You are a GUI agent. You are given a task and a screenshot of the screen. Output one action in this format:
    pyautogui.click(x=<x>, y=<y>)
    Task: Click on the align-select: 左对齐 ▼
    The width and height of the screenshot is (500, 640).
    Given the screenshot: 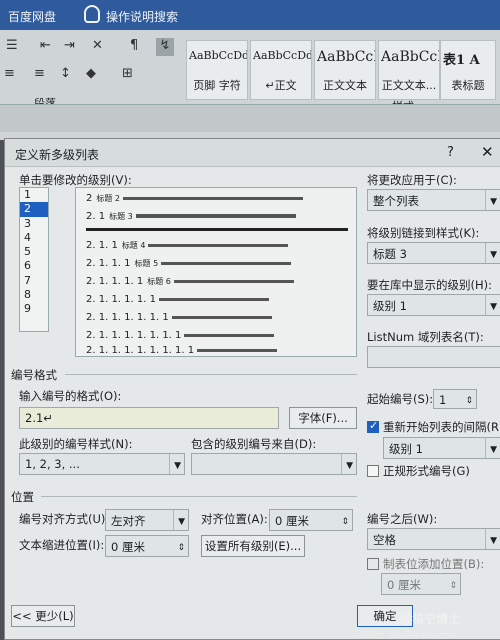 What is the action you would take?
    pyautogui.click(x=147, y=520)
    